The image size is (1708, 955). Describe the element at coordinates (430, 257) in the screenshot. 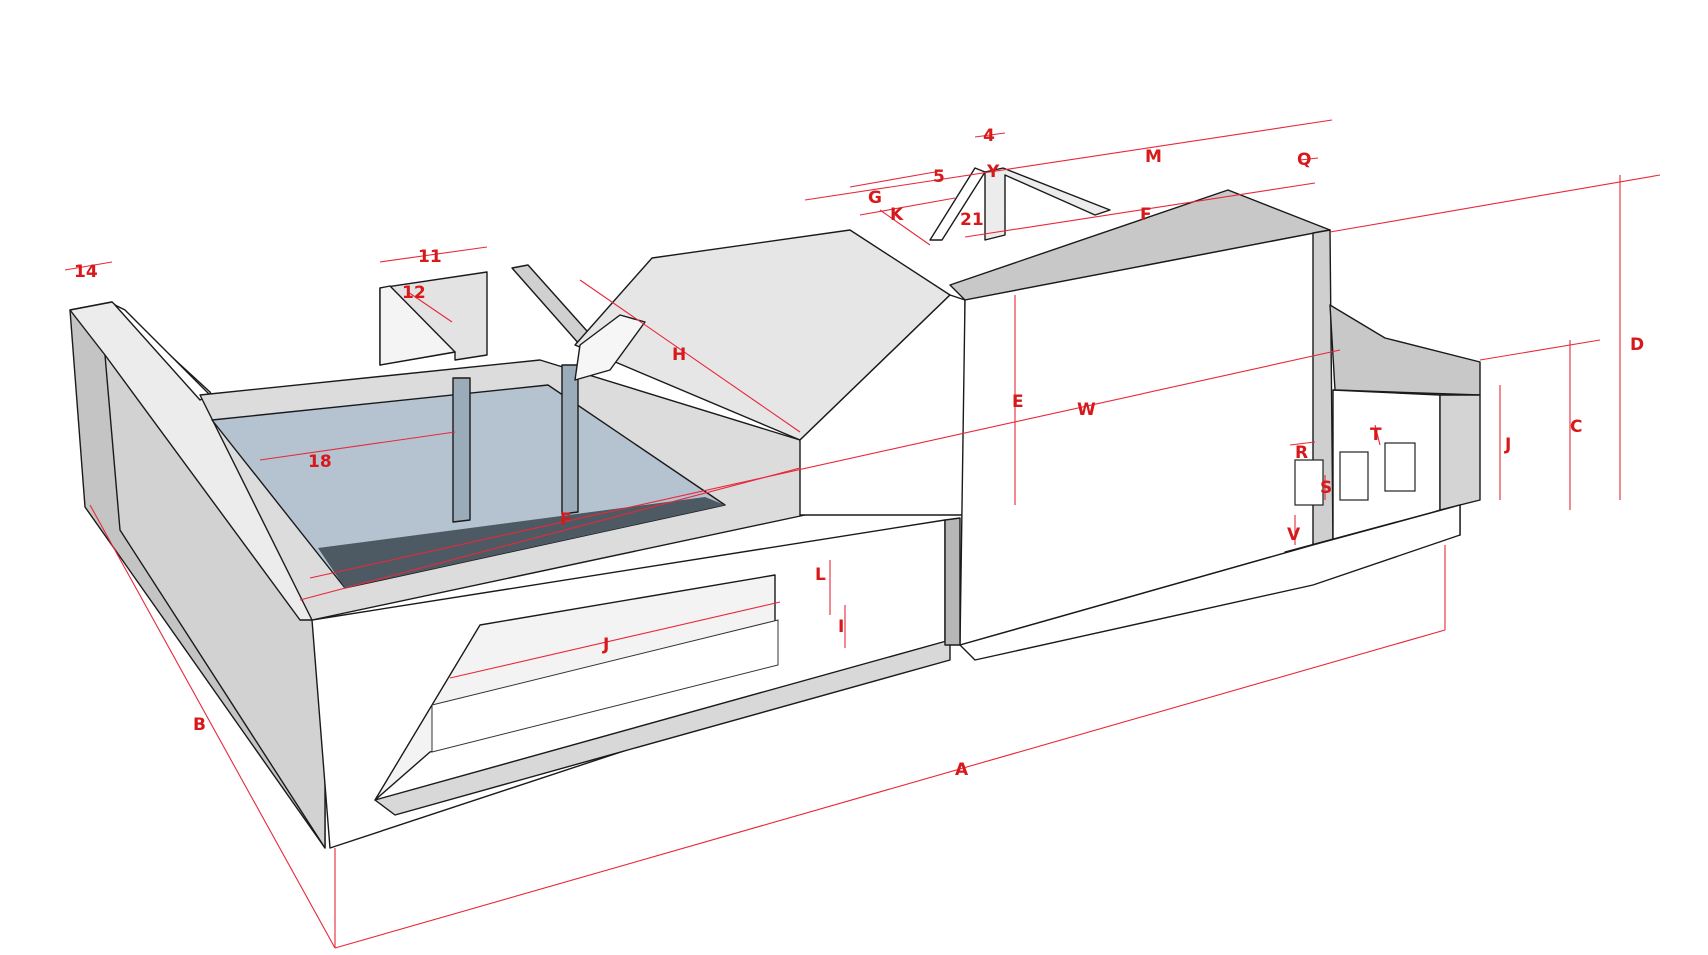

I see `label-11: 11` at that location.